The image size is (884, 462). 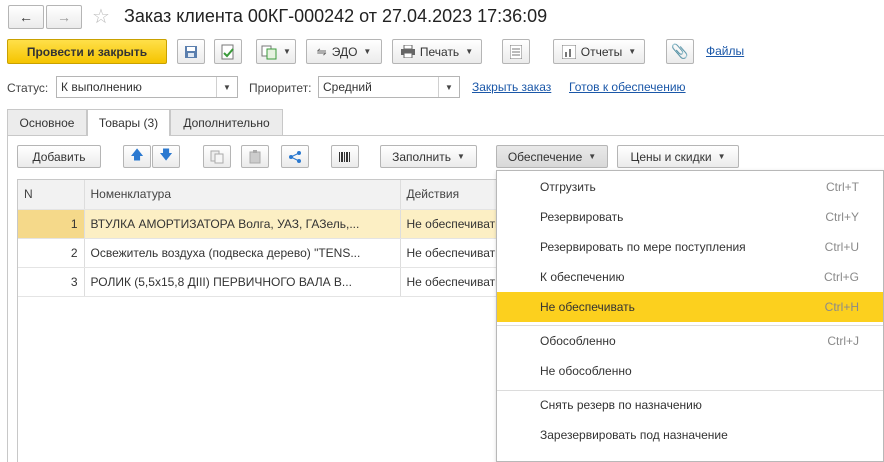 What do you see at coordinates (601, 51) in the screenshot?
I see `reports-label: Отчеты` at bounding box center [601, 51].